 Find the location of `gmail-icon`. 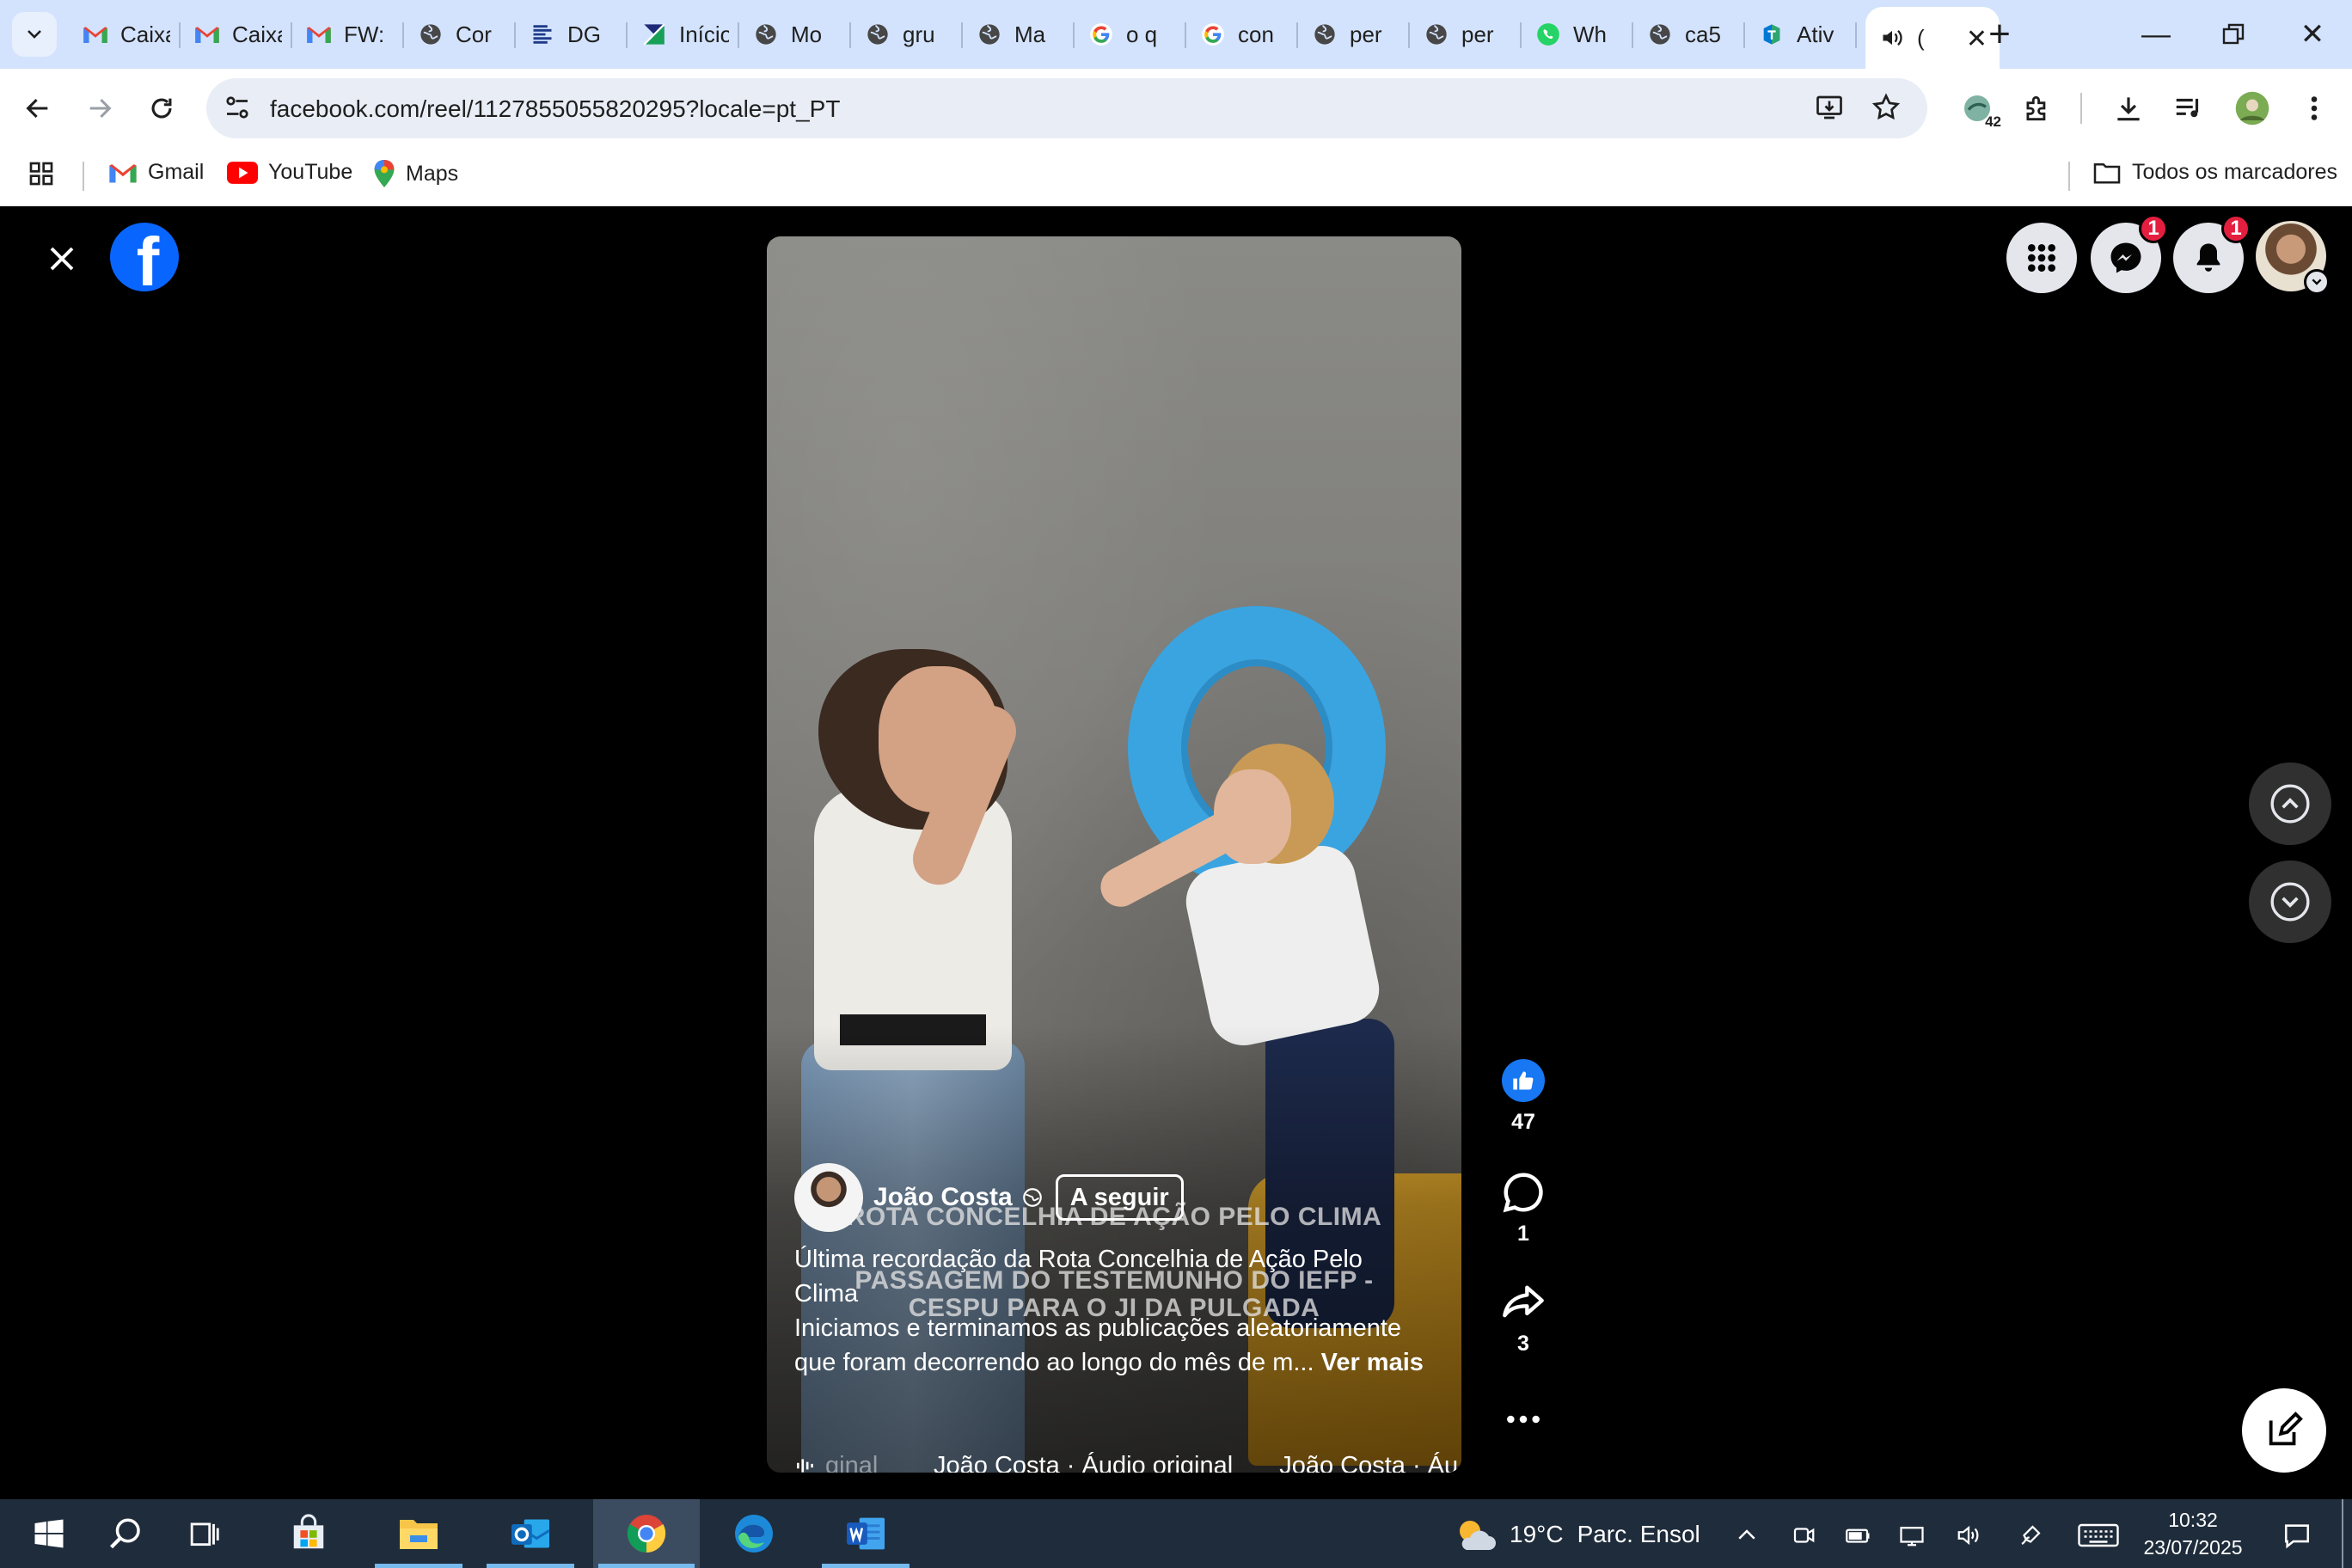

gmail-icon is located at coordinates (319, 34).